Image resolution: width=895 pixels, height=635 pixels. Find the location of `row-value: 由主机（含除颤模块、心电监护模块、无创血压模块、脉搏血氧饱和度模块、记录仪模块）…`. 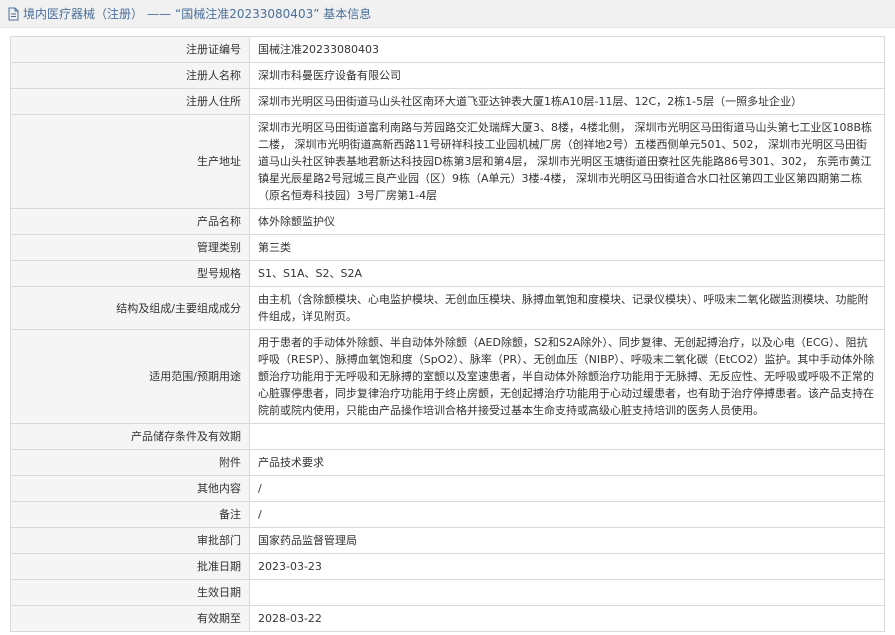

row-value: 由主机（含除颤模块、心电监护模块、无创血压模块、脉搏血氧饱和度模块、记录仪模块）… is located at coordinates (567, 308).